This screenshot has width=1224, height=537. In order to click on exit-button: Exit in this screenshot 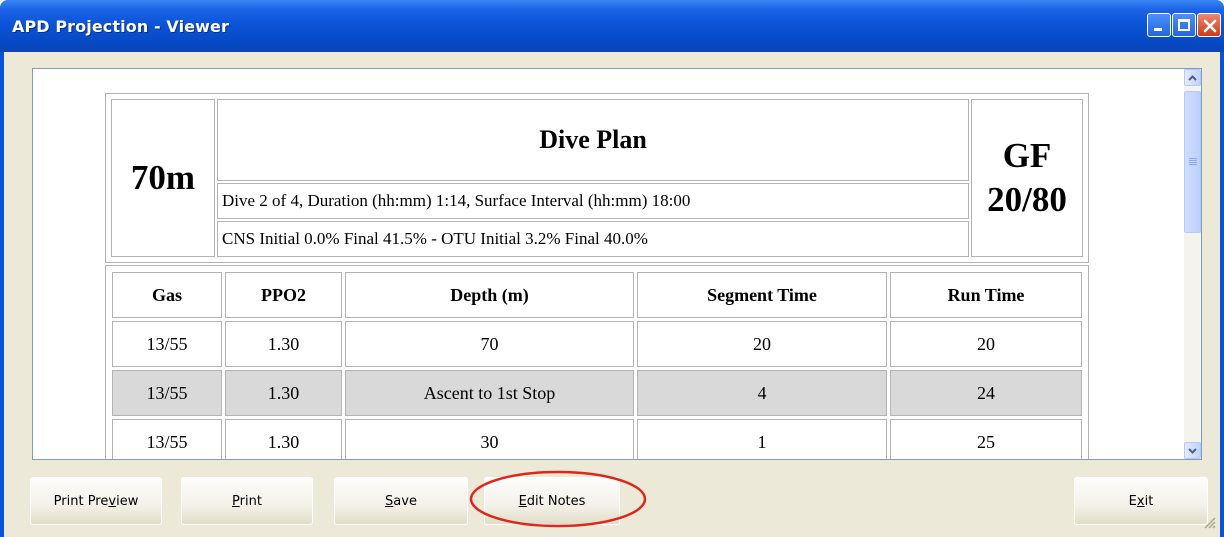, I will do `click(1141, 501)`.